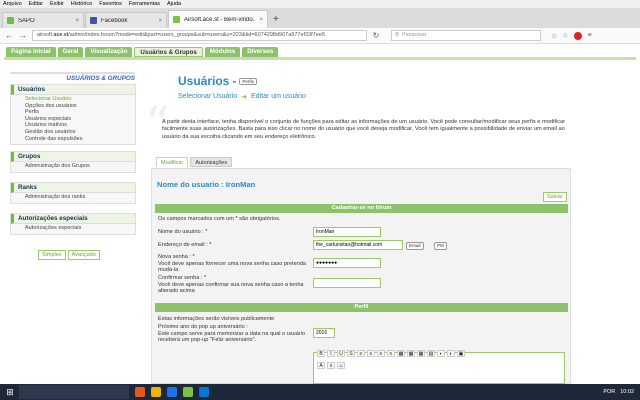 Image resolution: width=640 pixels, height=400 pixels. I want to click on taskbar-search, so click(74, 392).